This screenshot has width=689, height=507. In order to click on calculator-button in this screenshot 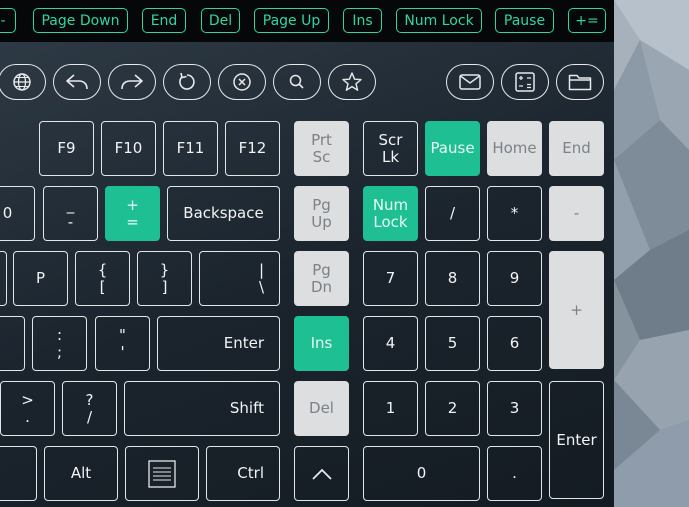, I will do `click(525, 82)`.